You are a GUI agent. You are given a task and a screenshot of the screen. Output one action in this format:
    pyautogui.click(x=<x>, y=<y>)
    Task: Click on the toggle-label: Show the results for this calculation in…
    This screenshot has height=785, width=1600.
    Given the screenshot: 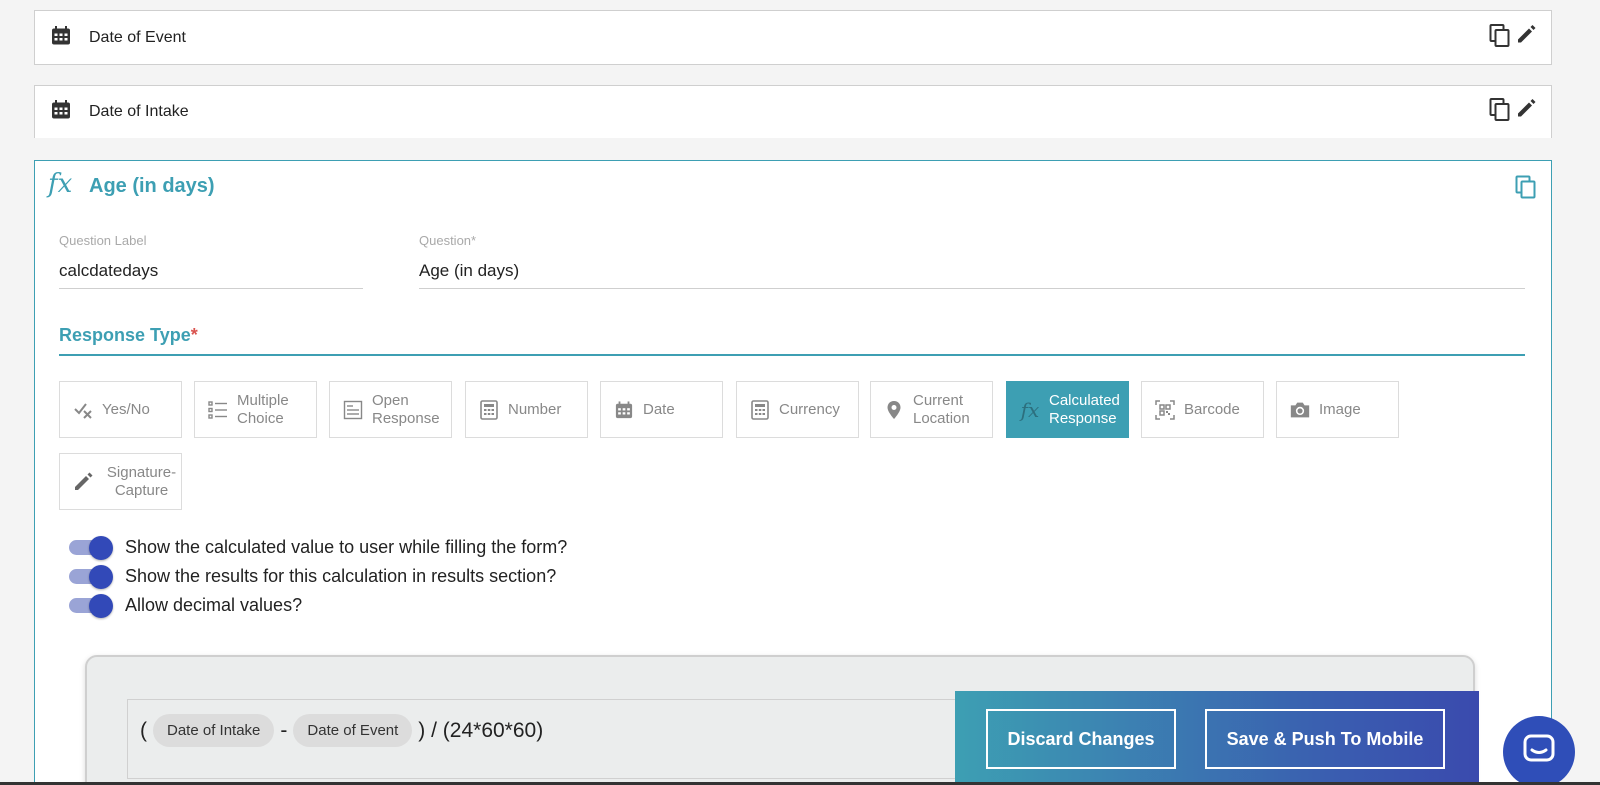 What is the action you would take?
    pyautogui.click(x=341, y=575)
    